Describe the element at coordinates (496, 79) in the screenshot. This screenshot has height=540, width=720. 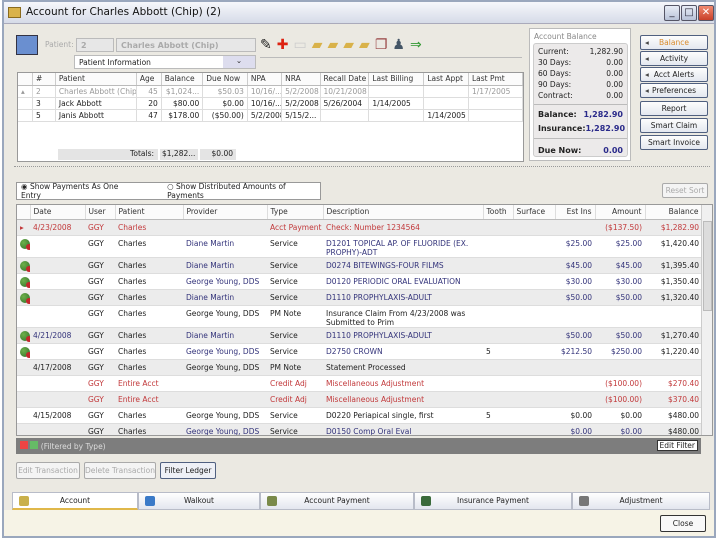
I see `patient-col-header: Last Pmt` at that location.